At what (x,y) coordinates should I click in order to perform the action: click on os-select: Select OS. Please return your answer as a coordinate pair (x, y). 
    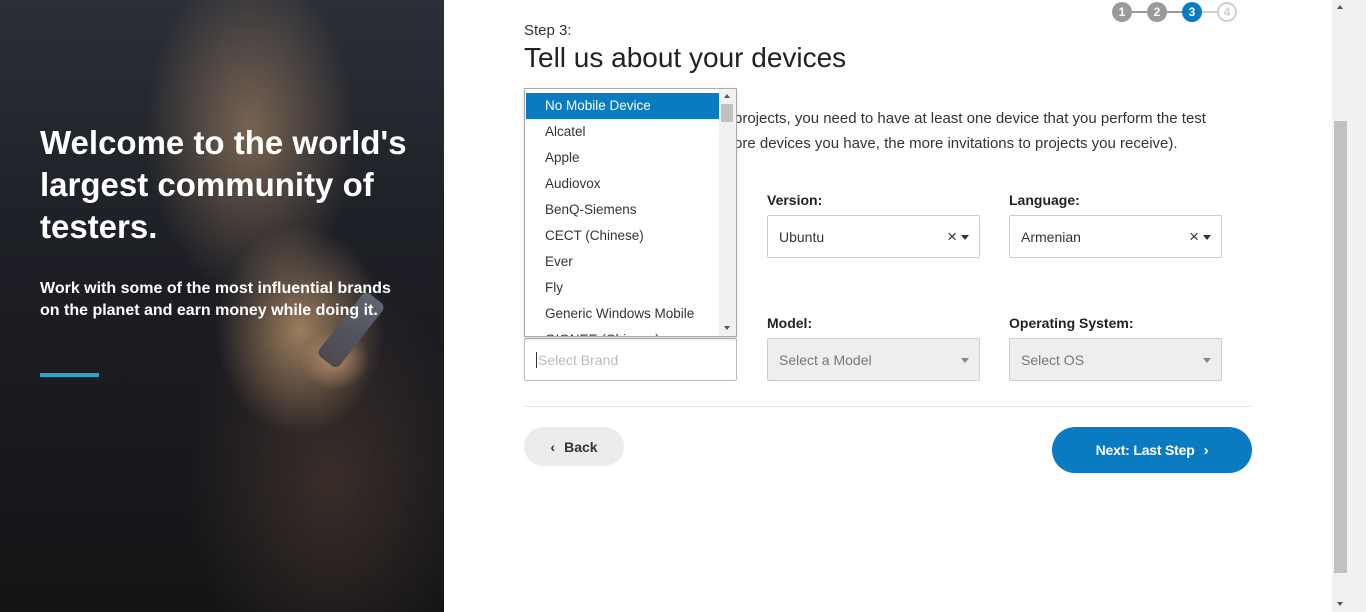
    Looking at the image, I should click on (1115, 359).